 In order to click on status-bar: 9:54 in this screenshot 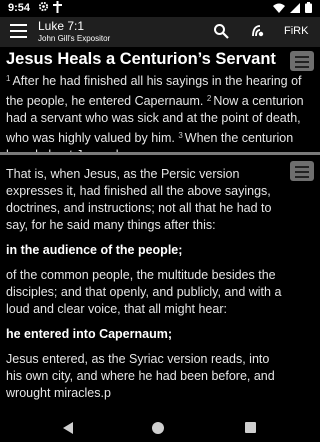, I will do `click(160, 8)`.